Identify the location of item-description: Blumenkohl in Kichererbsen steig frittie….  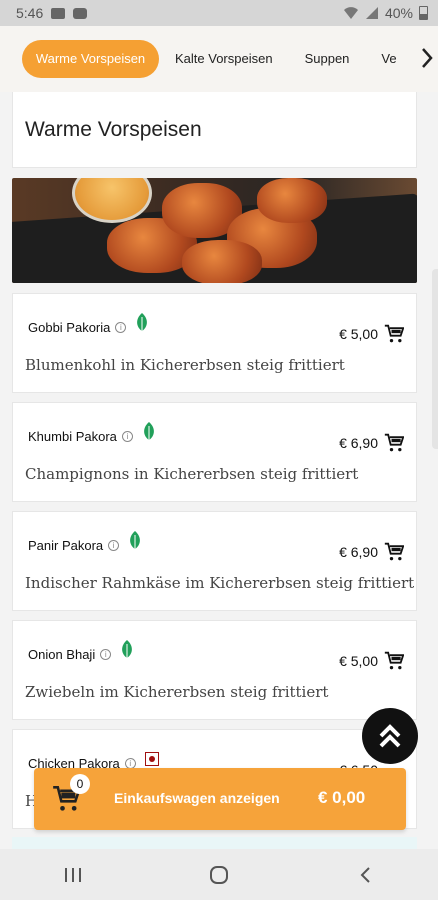
(185, 365).